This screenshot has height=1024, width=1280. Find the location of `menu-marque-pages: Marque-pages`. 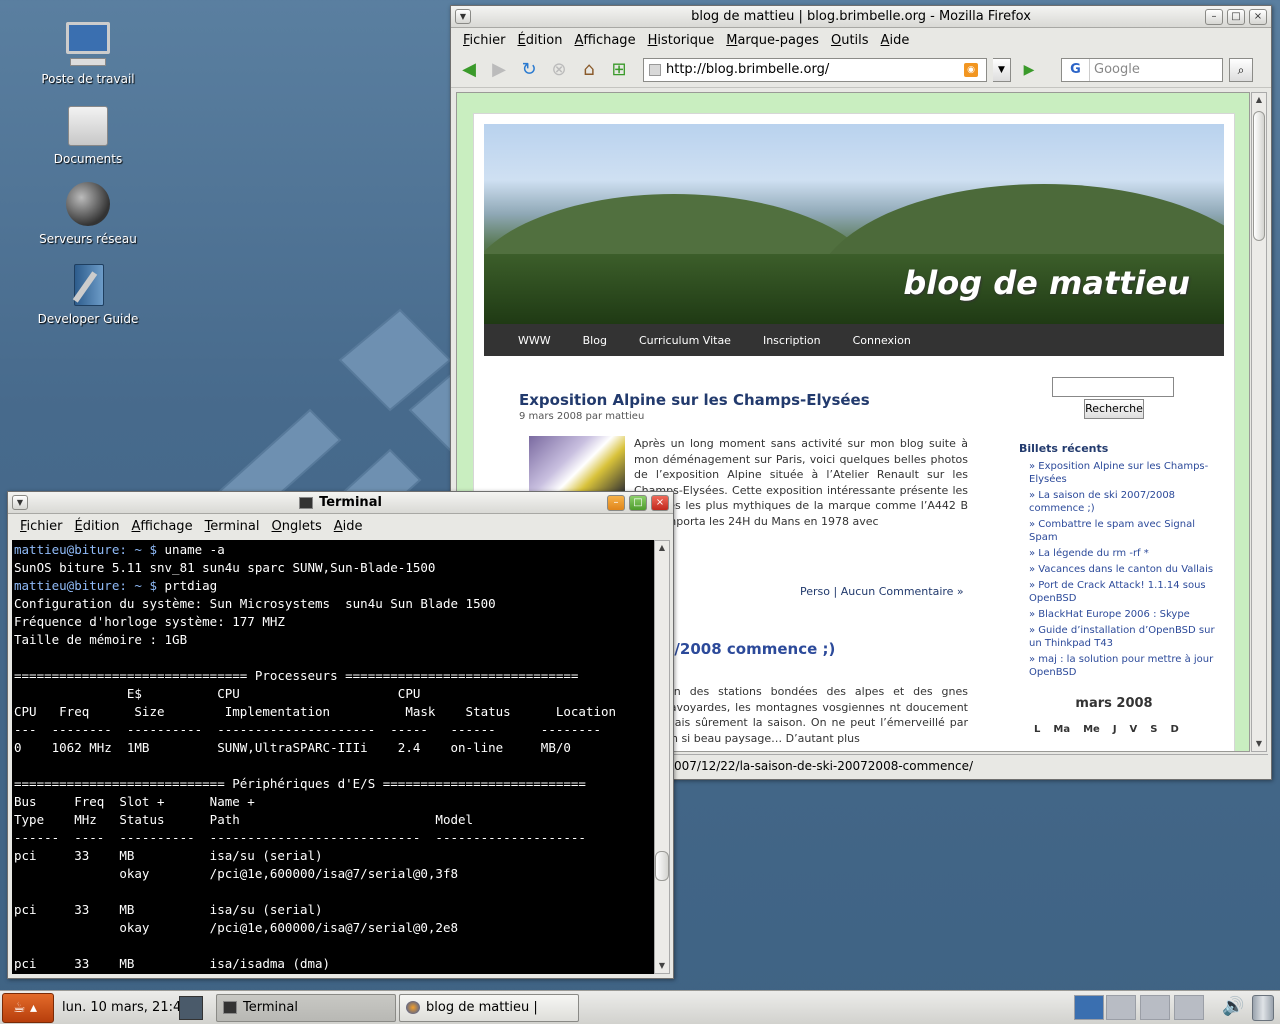

menu-marque-pages: Marque-pages is located at coordinates (772, 40).